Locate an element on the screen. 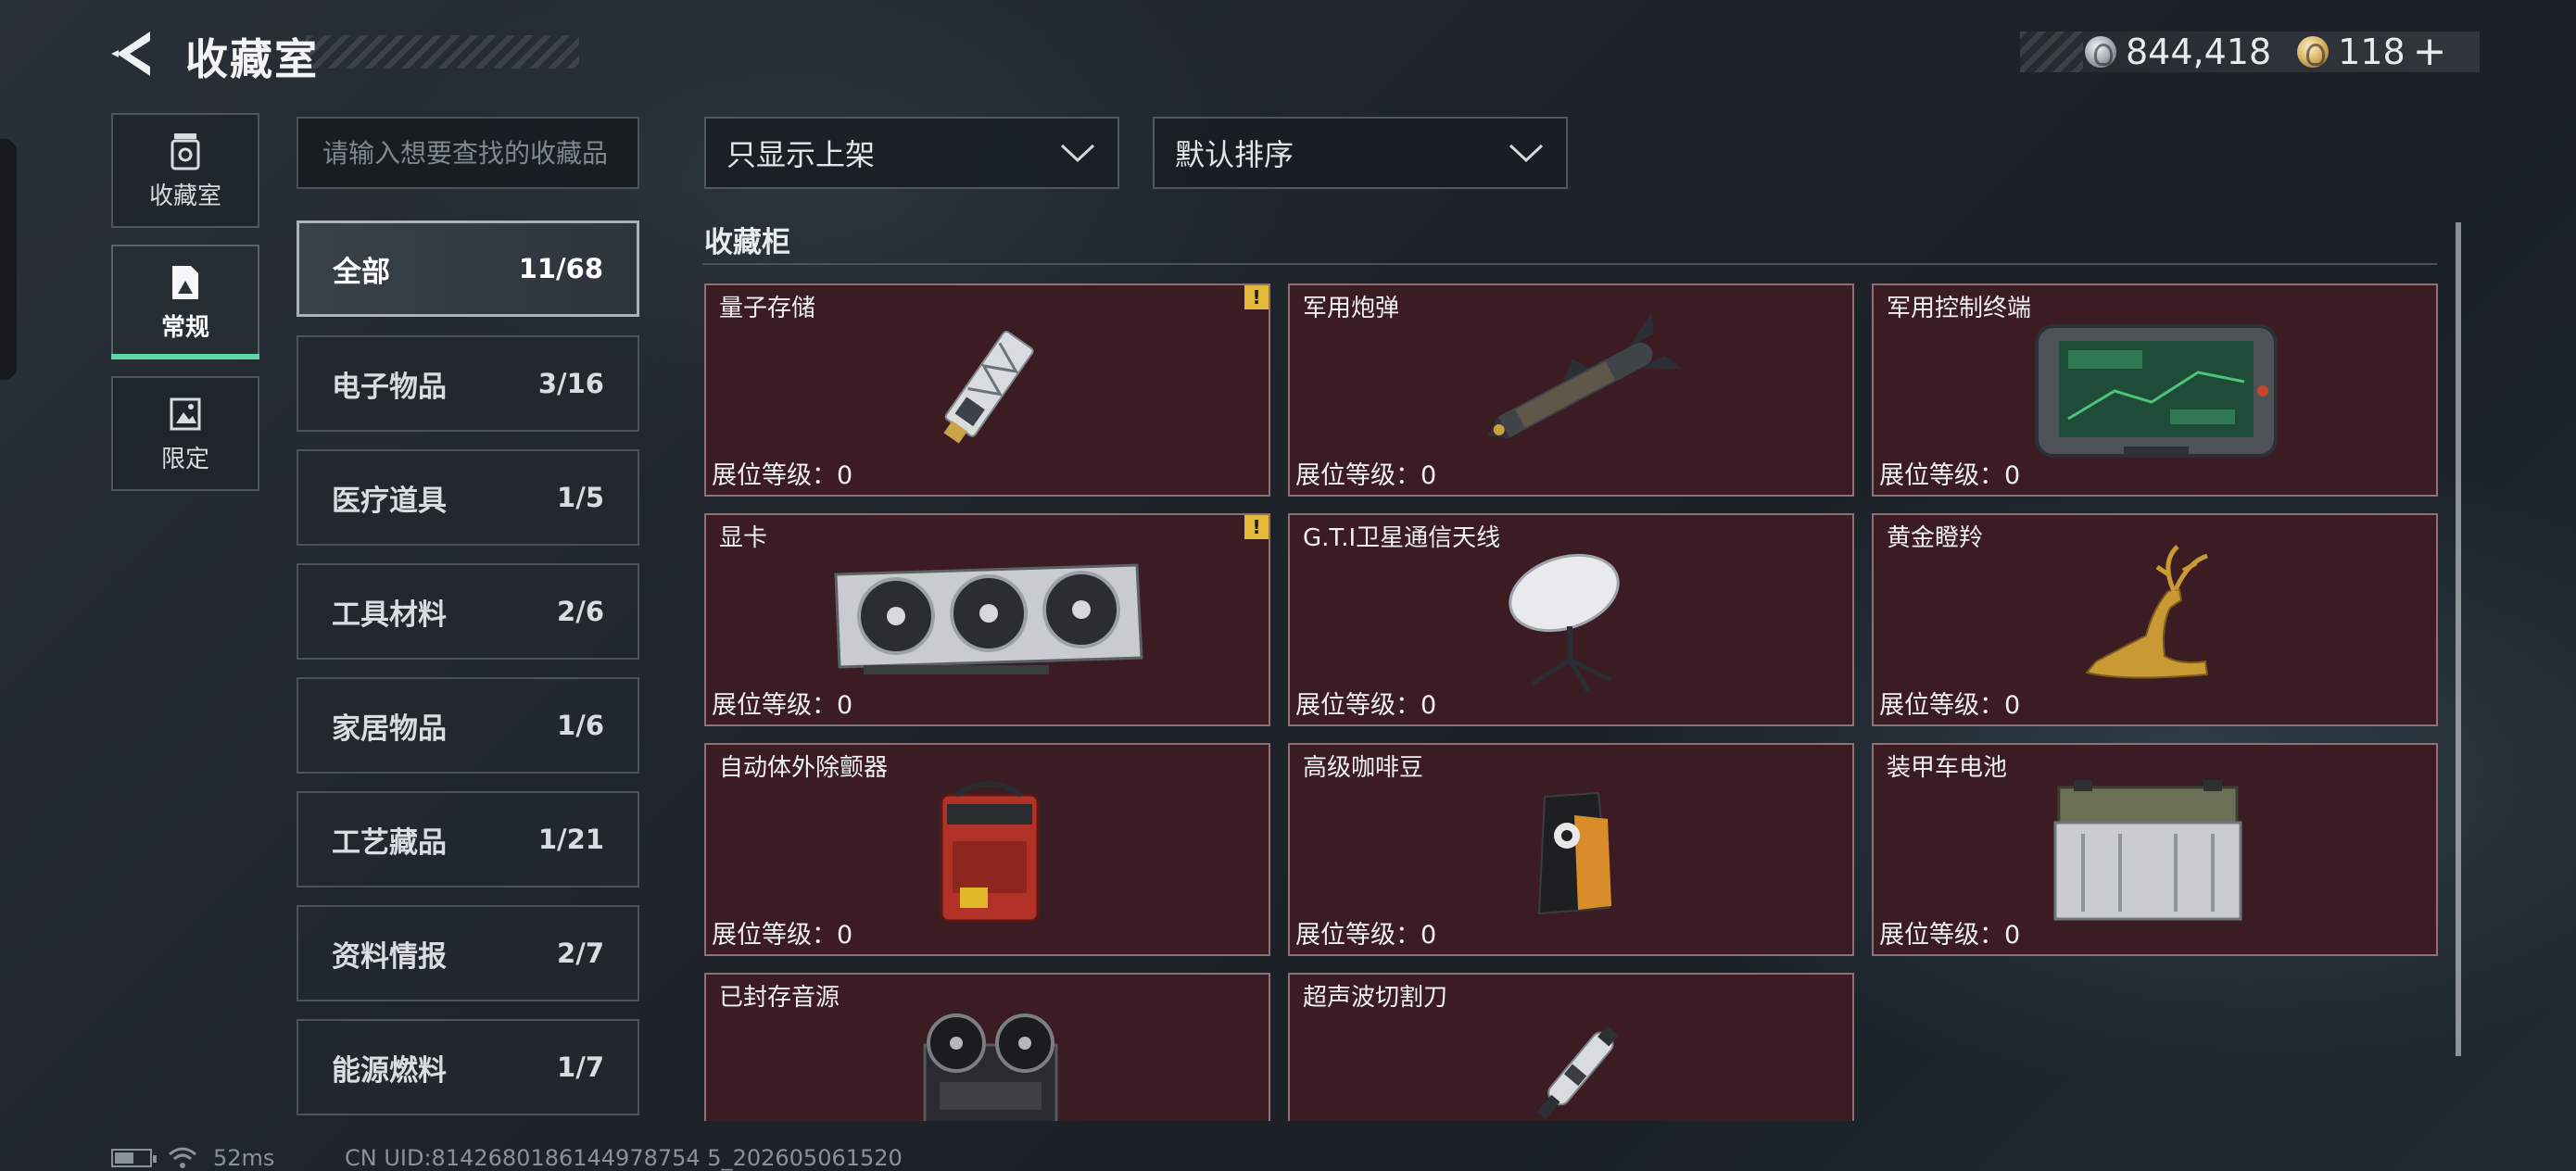  category-name: 工具材料 is located at coordinates (389, 615).